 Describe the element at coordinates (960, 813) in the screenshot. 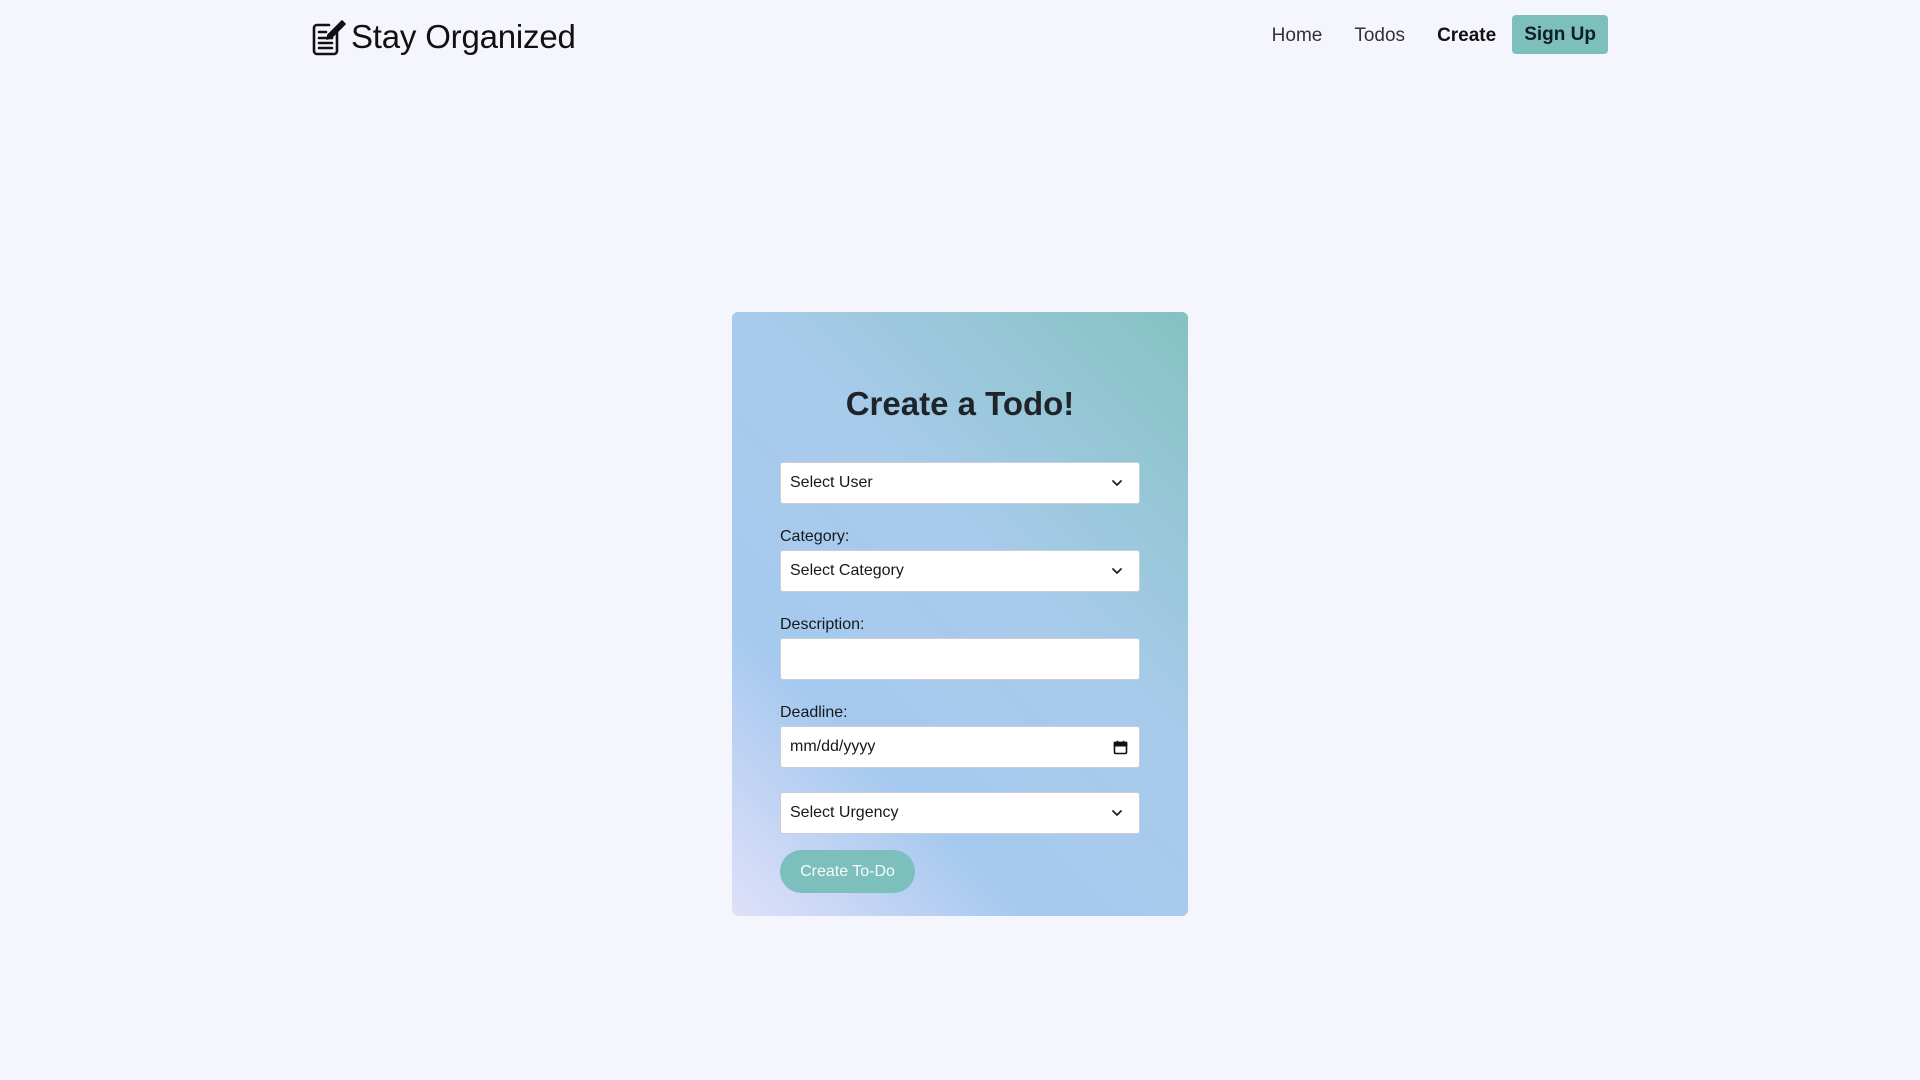

I see `urgency-select: Select Urgency` at that location.